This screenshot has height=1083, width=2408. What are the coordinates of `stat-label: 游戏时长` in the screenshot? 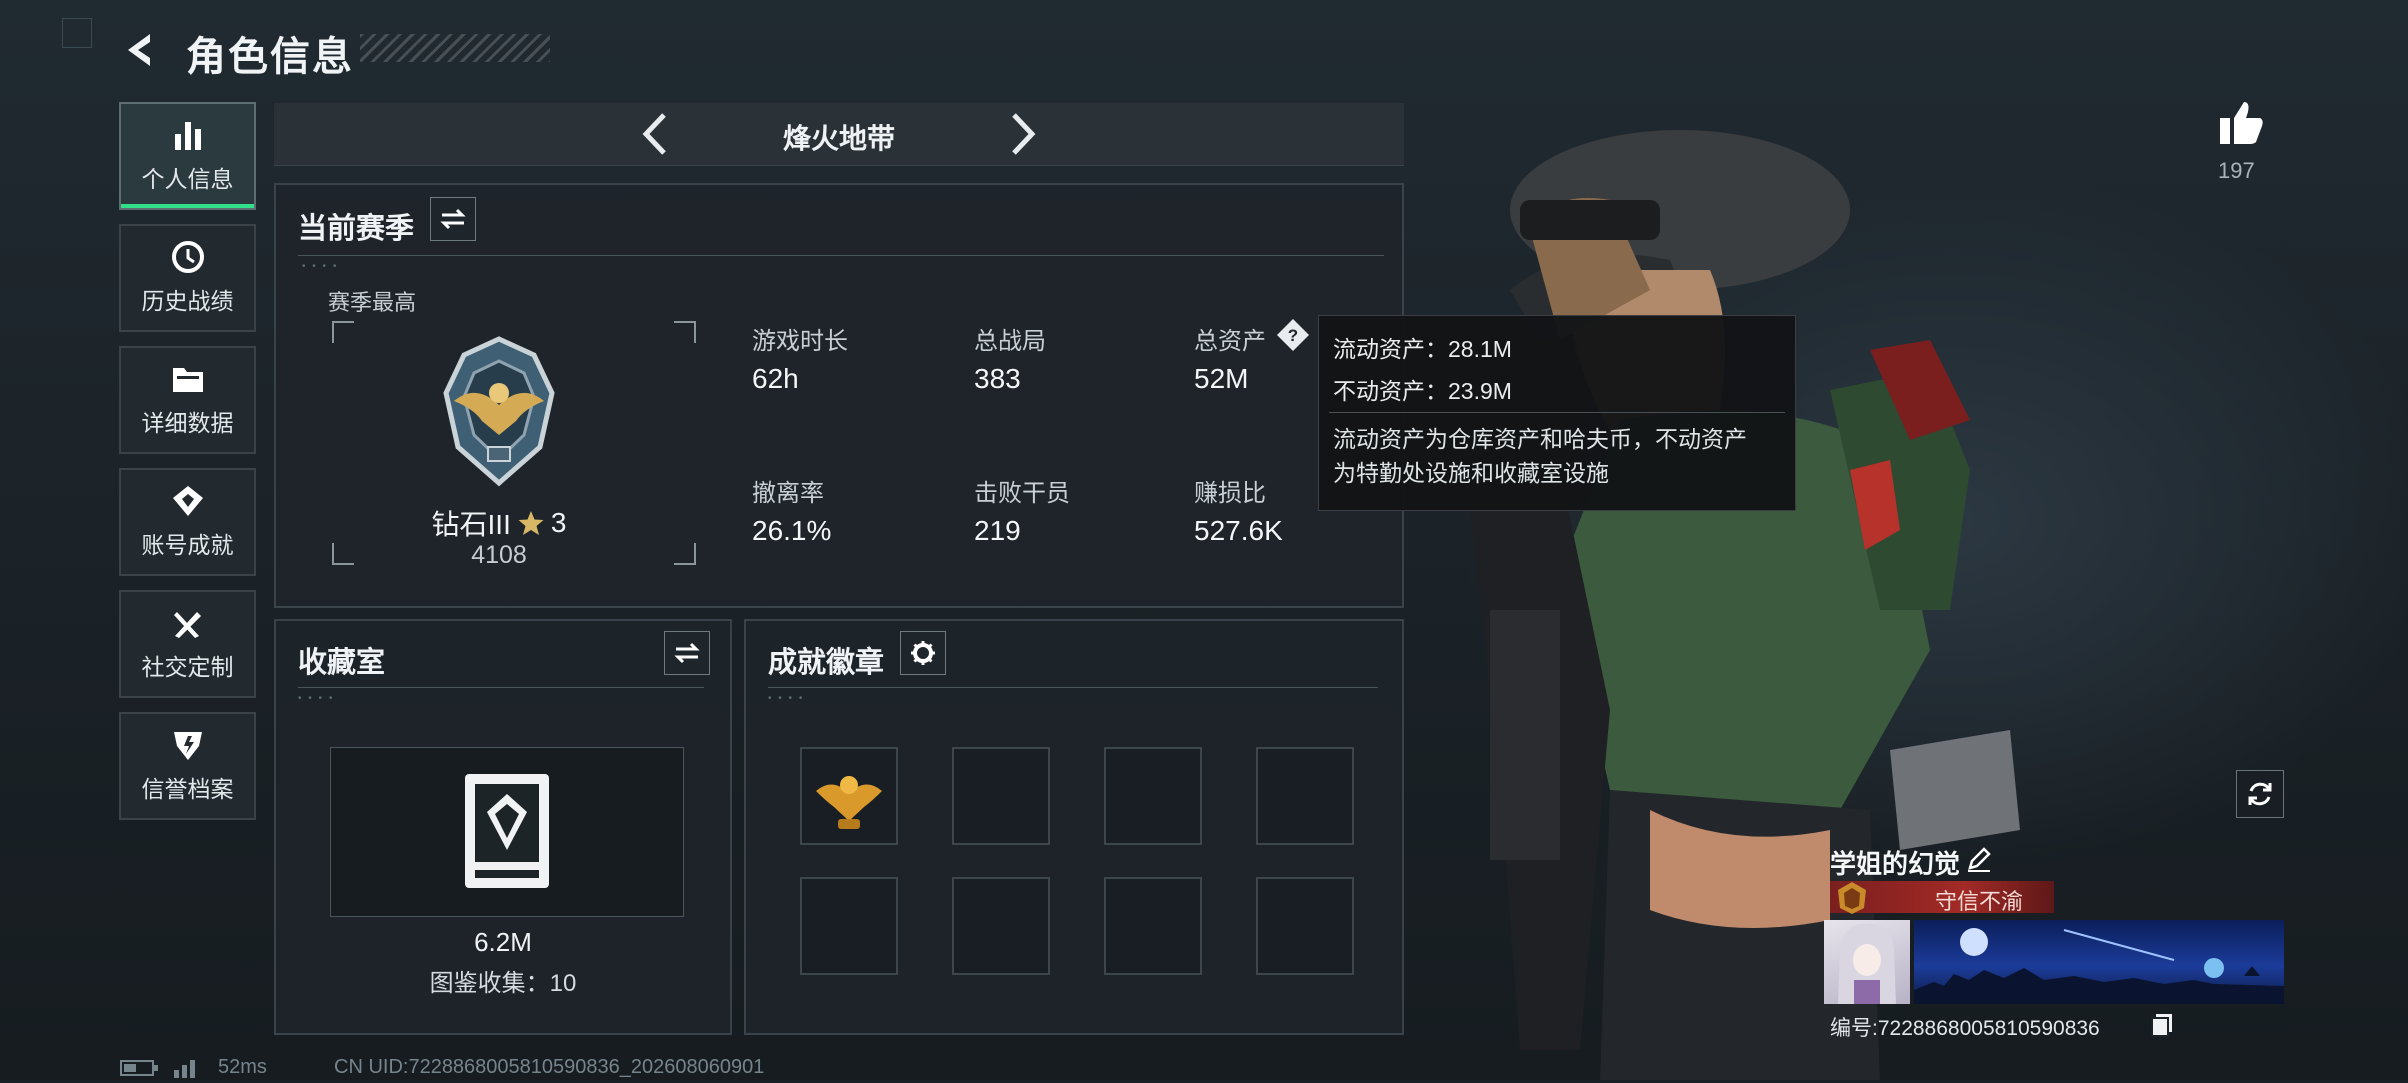 It's located at (800, 341).